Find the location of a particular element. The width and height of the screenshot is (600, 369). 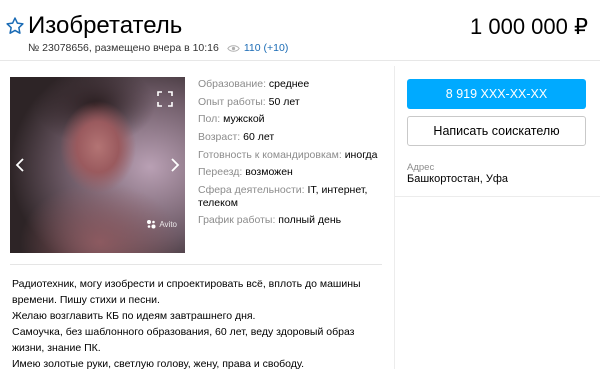

fullscreen-icon is located at coordinates (165, 99).